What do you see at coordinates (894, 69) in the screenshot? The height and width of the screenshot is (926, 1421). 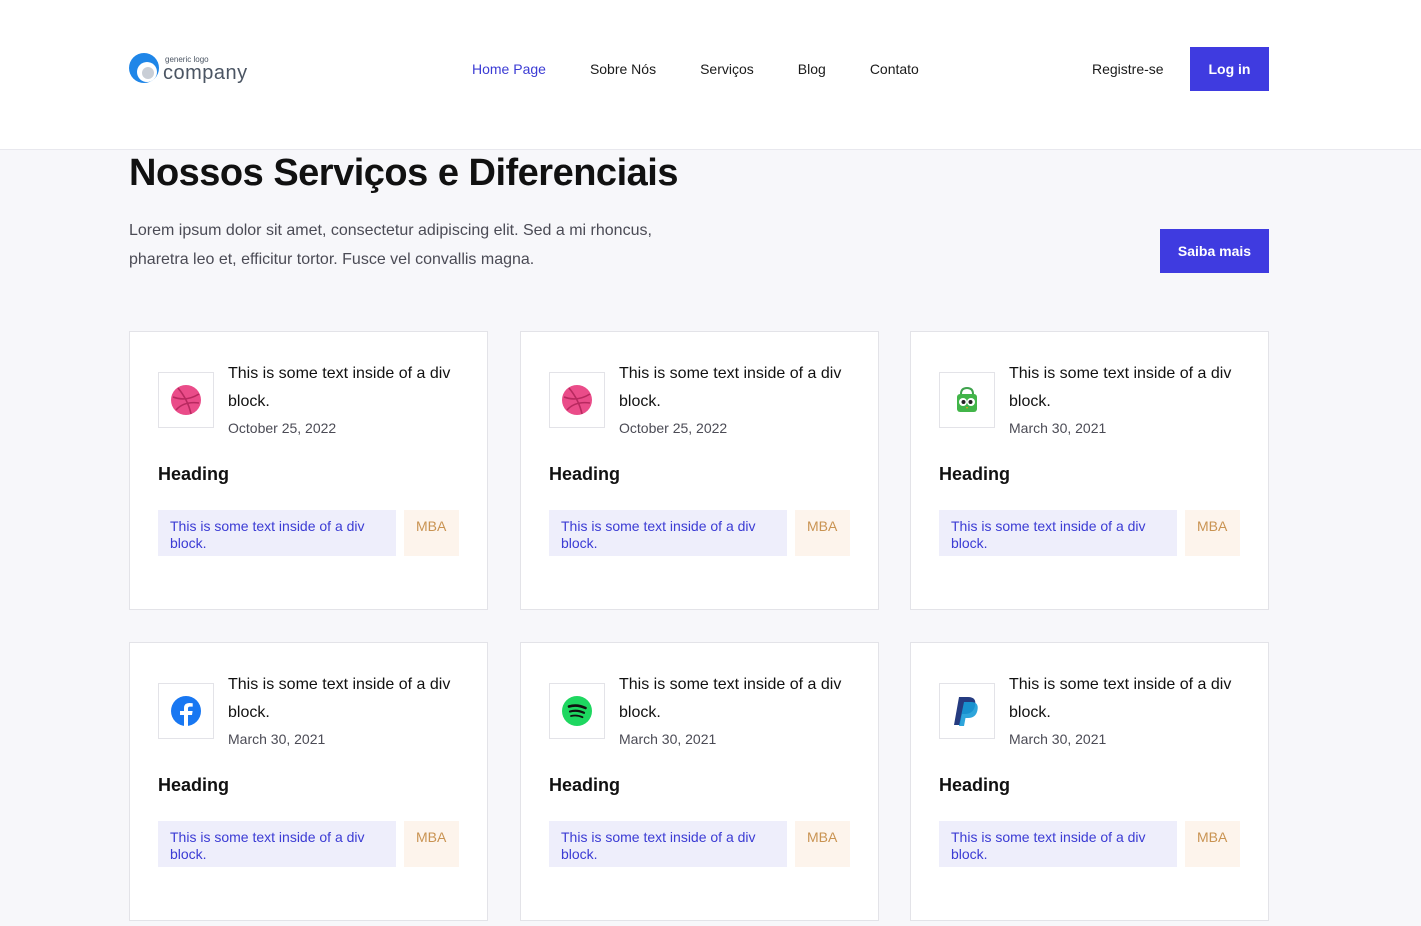 I see `nav-contato: Contato` at bounding box center [894, 69].